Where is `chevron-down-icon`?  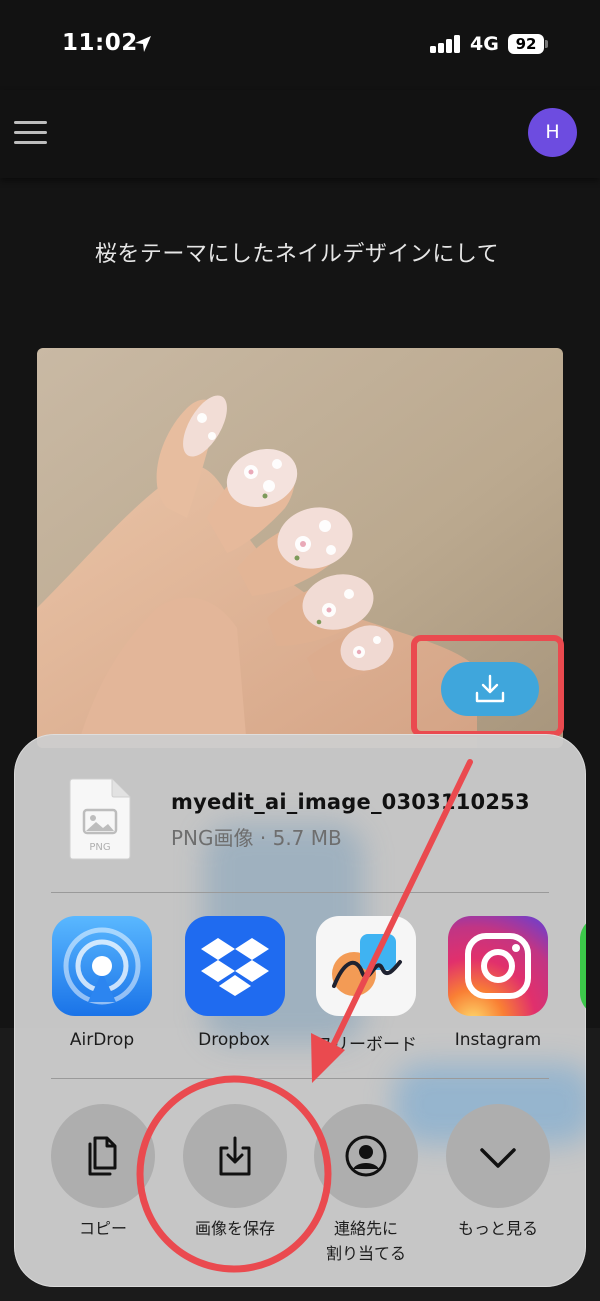 chevron-down-icon is located at coordinates (498, 1158).